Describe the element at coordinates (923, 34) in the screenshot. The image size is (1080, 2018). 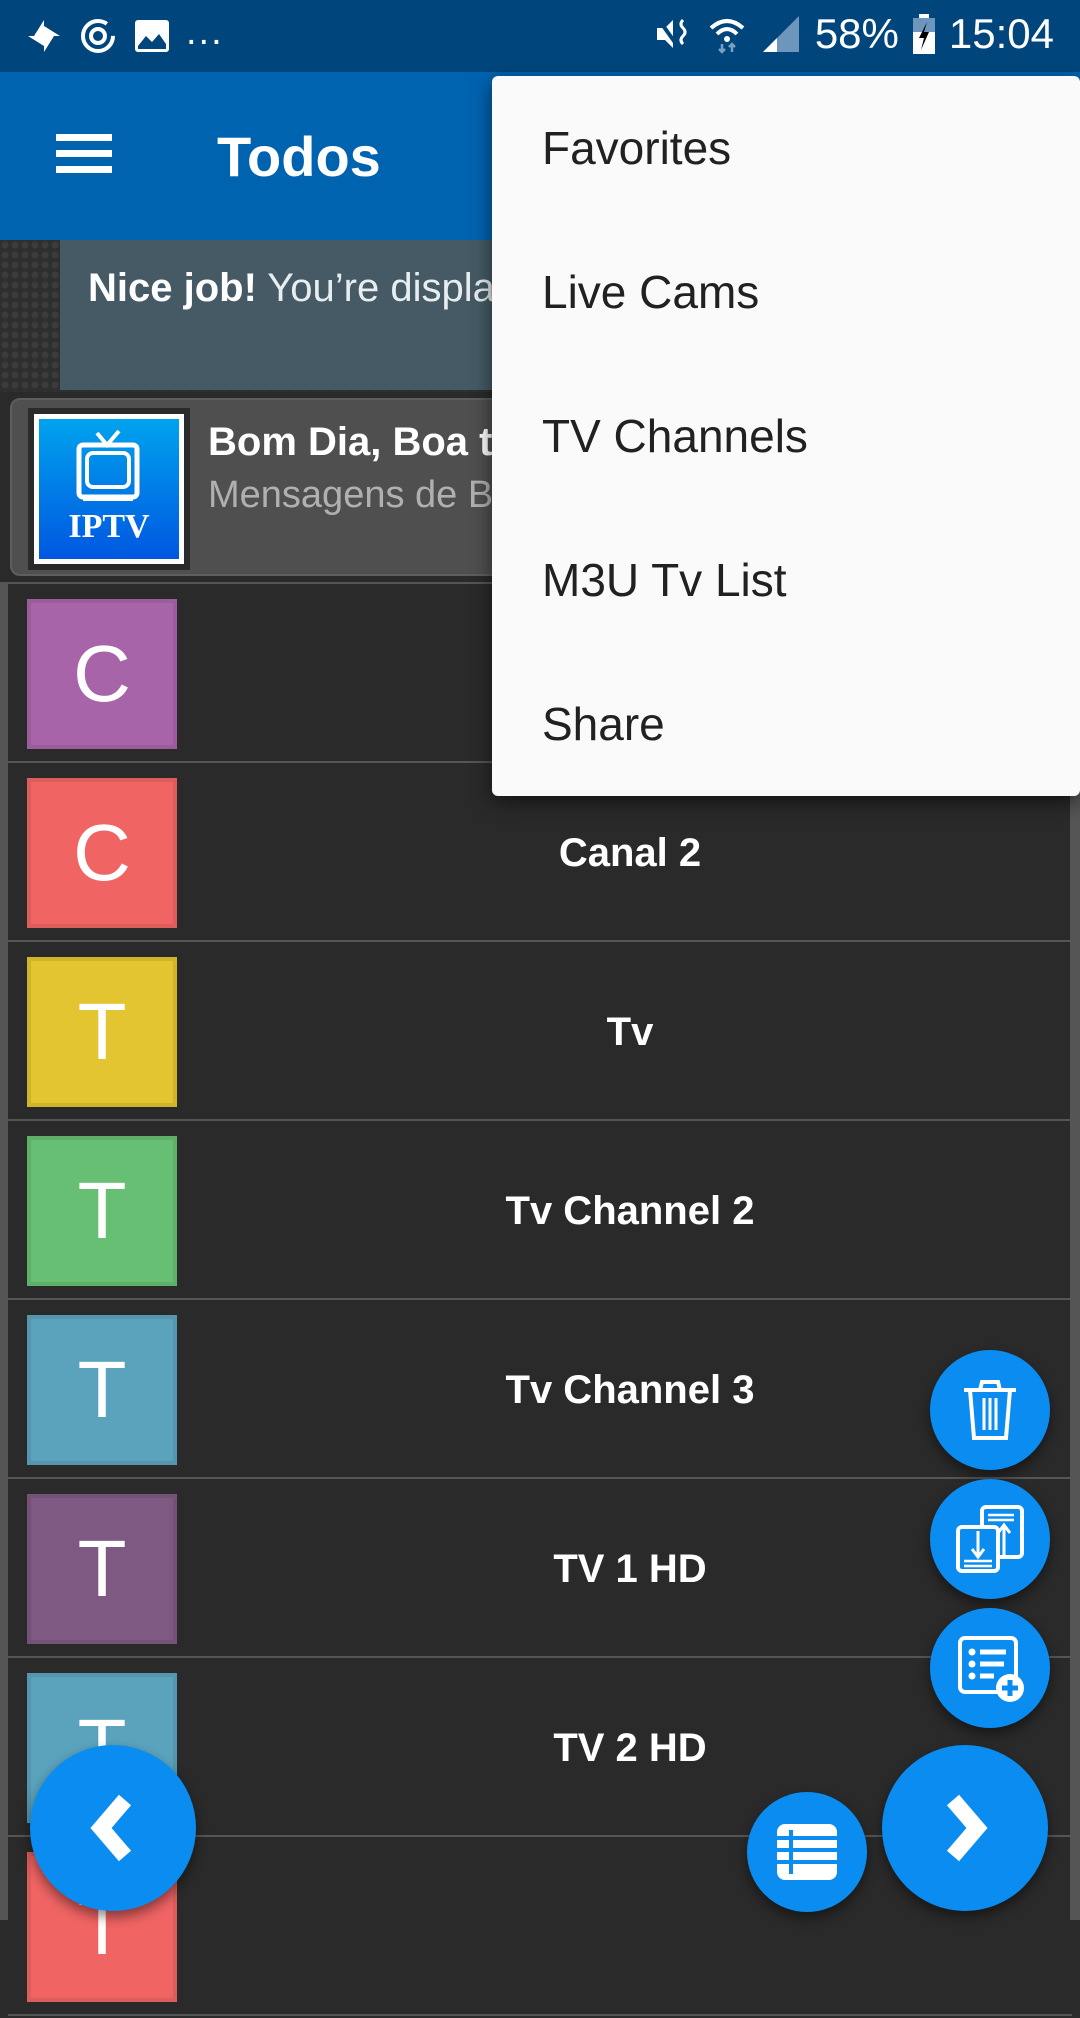
I see `battery-charging-icon` at that location.